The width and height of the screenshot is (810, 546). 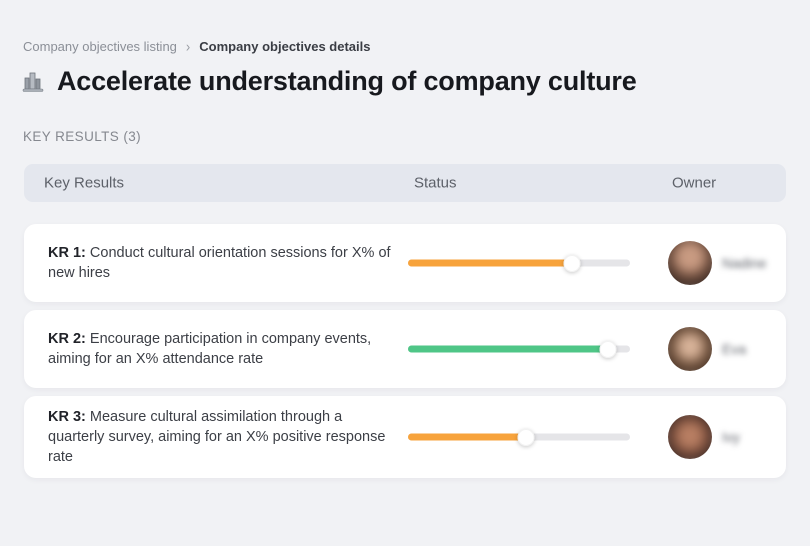 What do you see at coordinates (82, 136) in the screenshot?
I see `key-results-section-label: KEY RESULTS (3)` at bounding box center [82, 136].